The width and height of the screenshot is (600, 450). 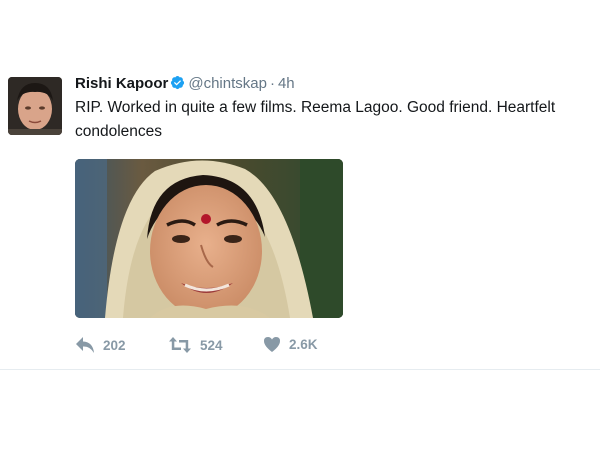 I want to click on retweet-button: 524, so click(x=195, y=345).